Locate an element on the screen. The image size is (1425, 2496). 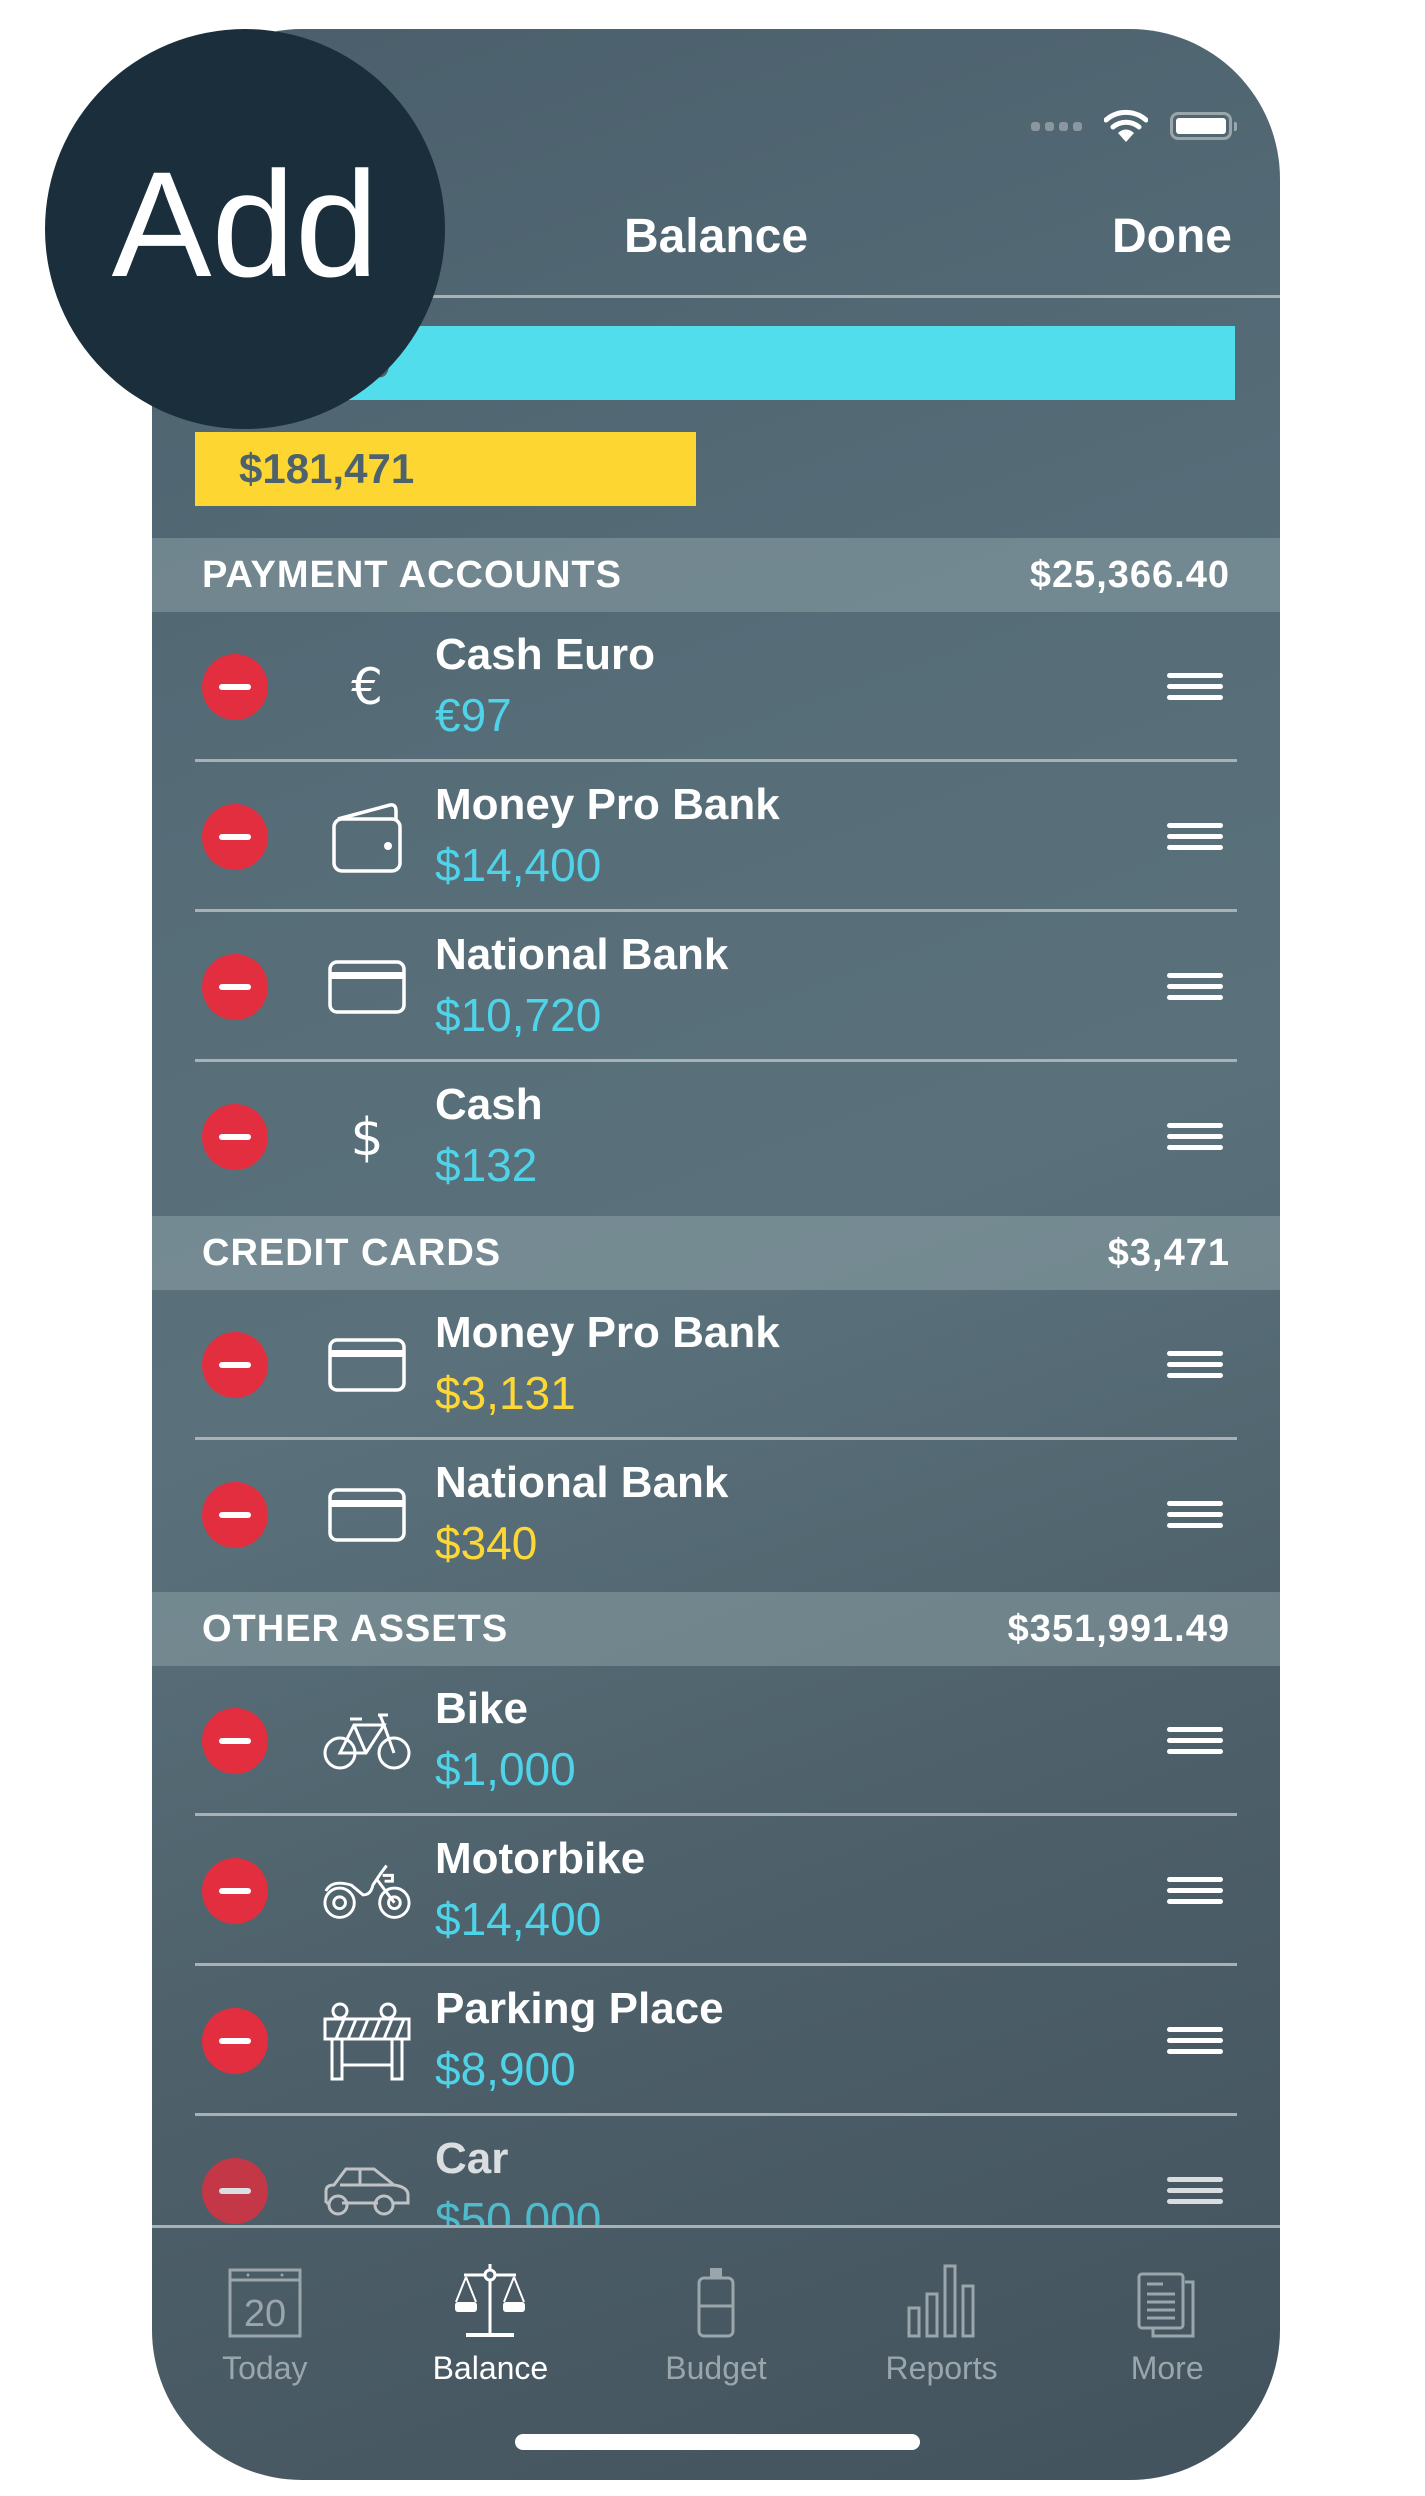
tab-label: Reports is located at coordinates (941, 2368).